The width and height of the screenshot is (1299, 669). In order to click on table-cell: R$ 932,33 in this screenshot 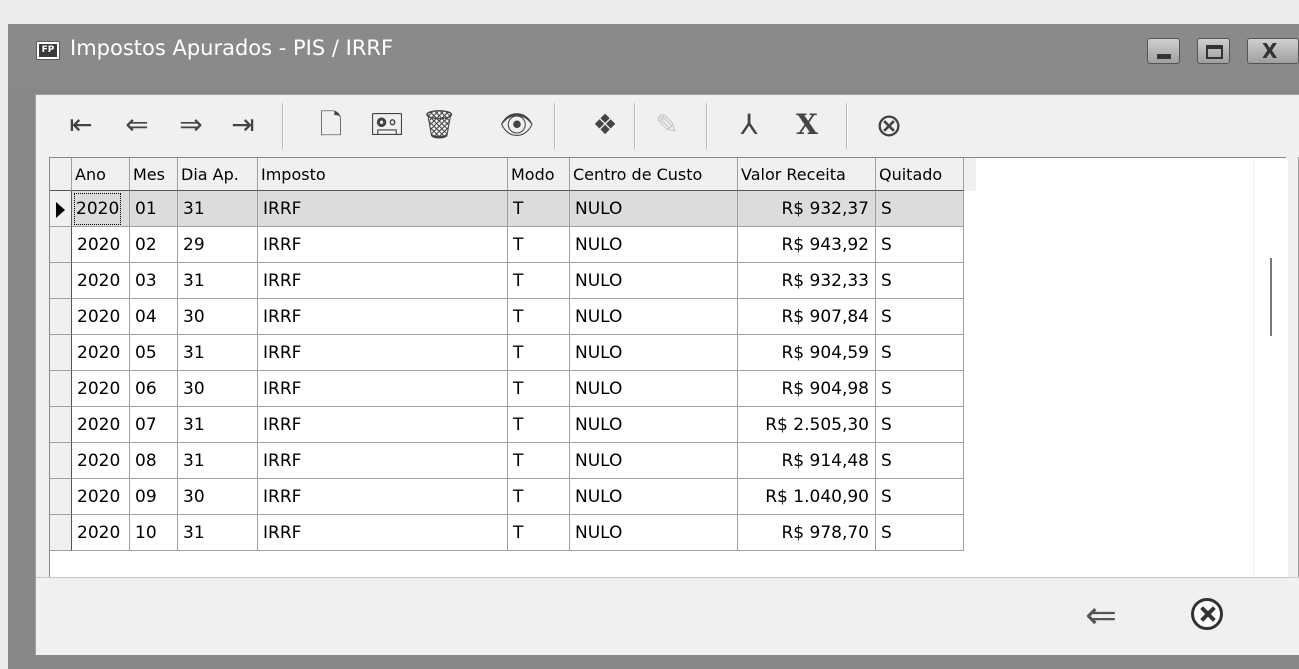, I will do `click(807, 281)`.